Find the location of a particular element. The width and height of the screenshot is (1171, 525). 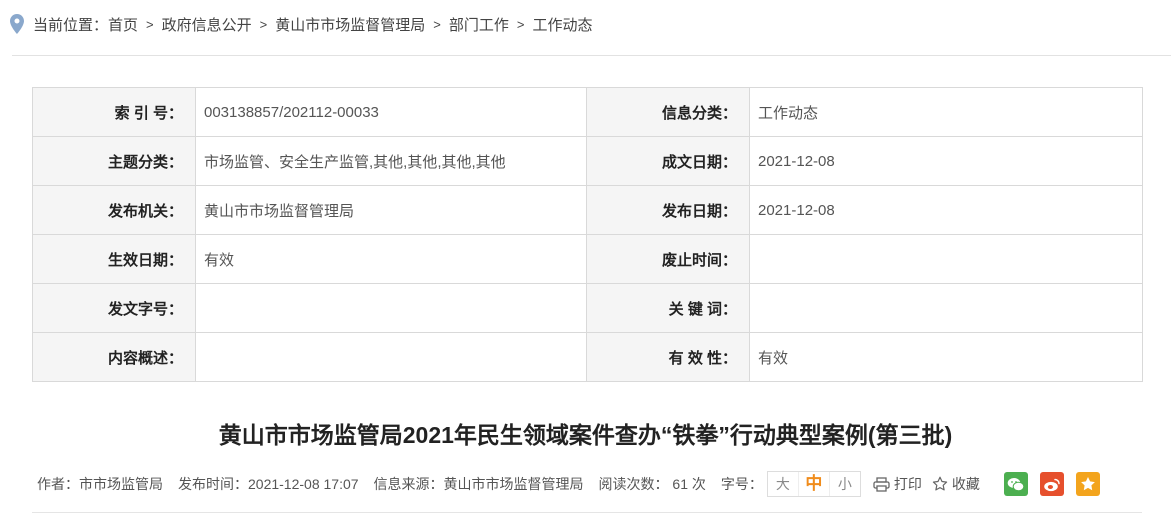

info-source: 信息来源：黄山市市场监督管理局 is located at coordinates (478, 484).